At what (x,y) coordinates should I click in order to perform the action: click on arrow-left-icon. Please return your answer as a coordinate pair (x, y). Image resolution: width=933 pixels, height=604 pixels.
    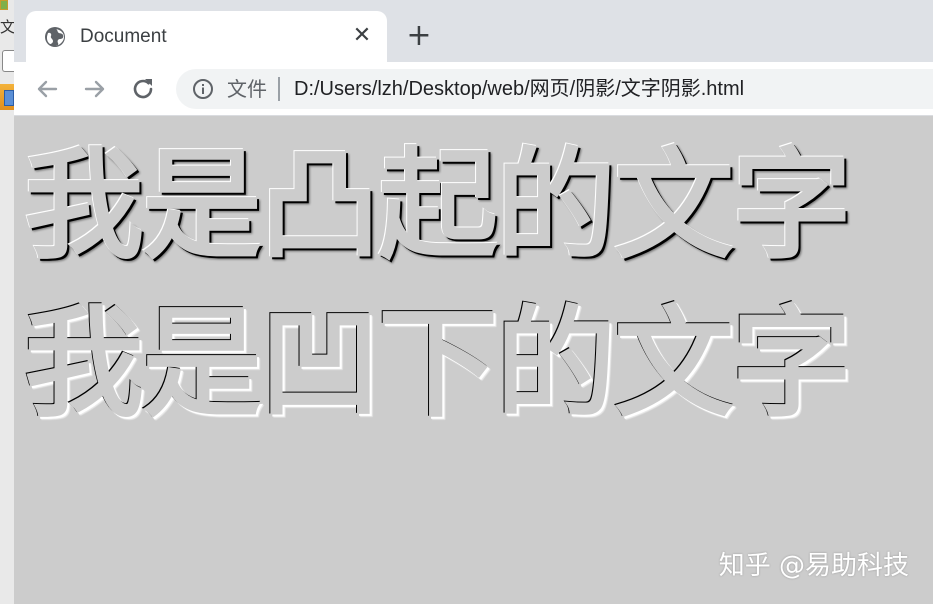
    Looking at the image, I should click on (47, 89).